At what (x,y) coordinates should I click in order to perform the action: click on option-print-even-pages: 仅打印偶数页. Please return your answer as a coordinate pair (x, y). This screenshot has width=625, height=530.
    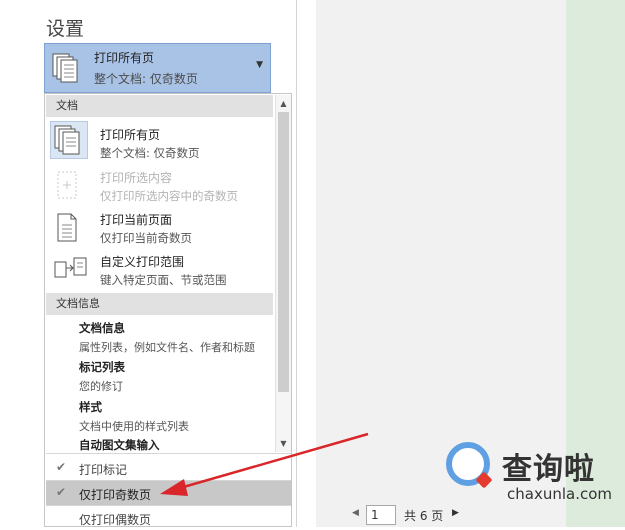
    Looking at the image, I should click on (168, 518).